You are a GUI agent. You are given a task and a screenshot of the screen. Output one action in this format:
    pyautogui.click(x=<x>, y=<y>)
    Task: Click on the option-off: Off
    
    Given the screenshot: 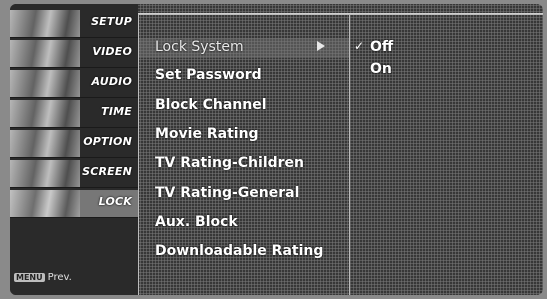 What is the action you would take?
    pyautogui.click(x=381, y=47)
    